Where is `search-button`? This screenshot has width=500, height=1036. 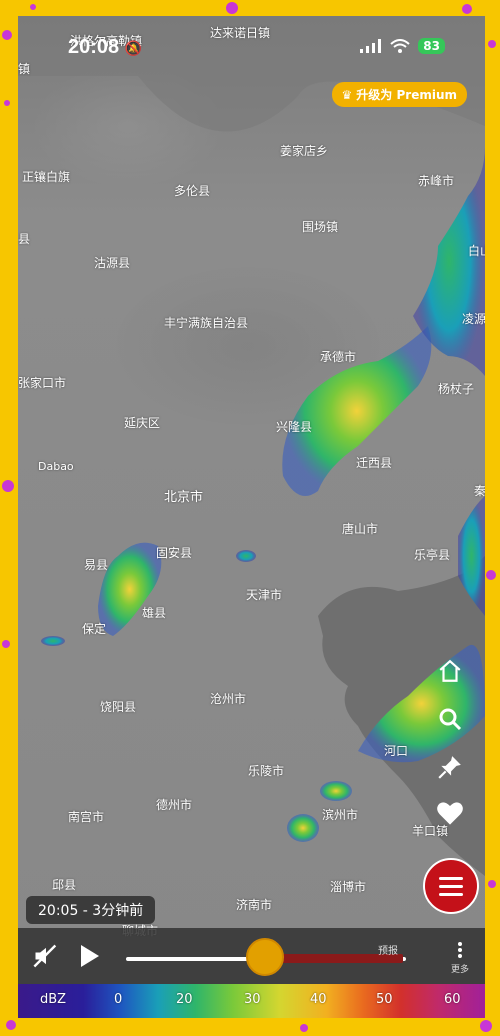 search-button is located at coordinates (450, 719).